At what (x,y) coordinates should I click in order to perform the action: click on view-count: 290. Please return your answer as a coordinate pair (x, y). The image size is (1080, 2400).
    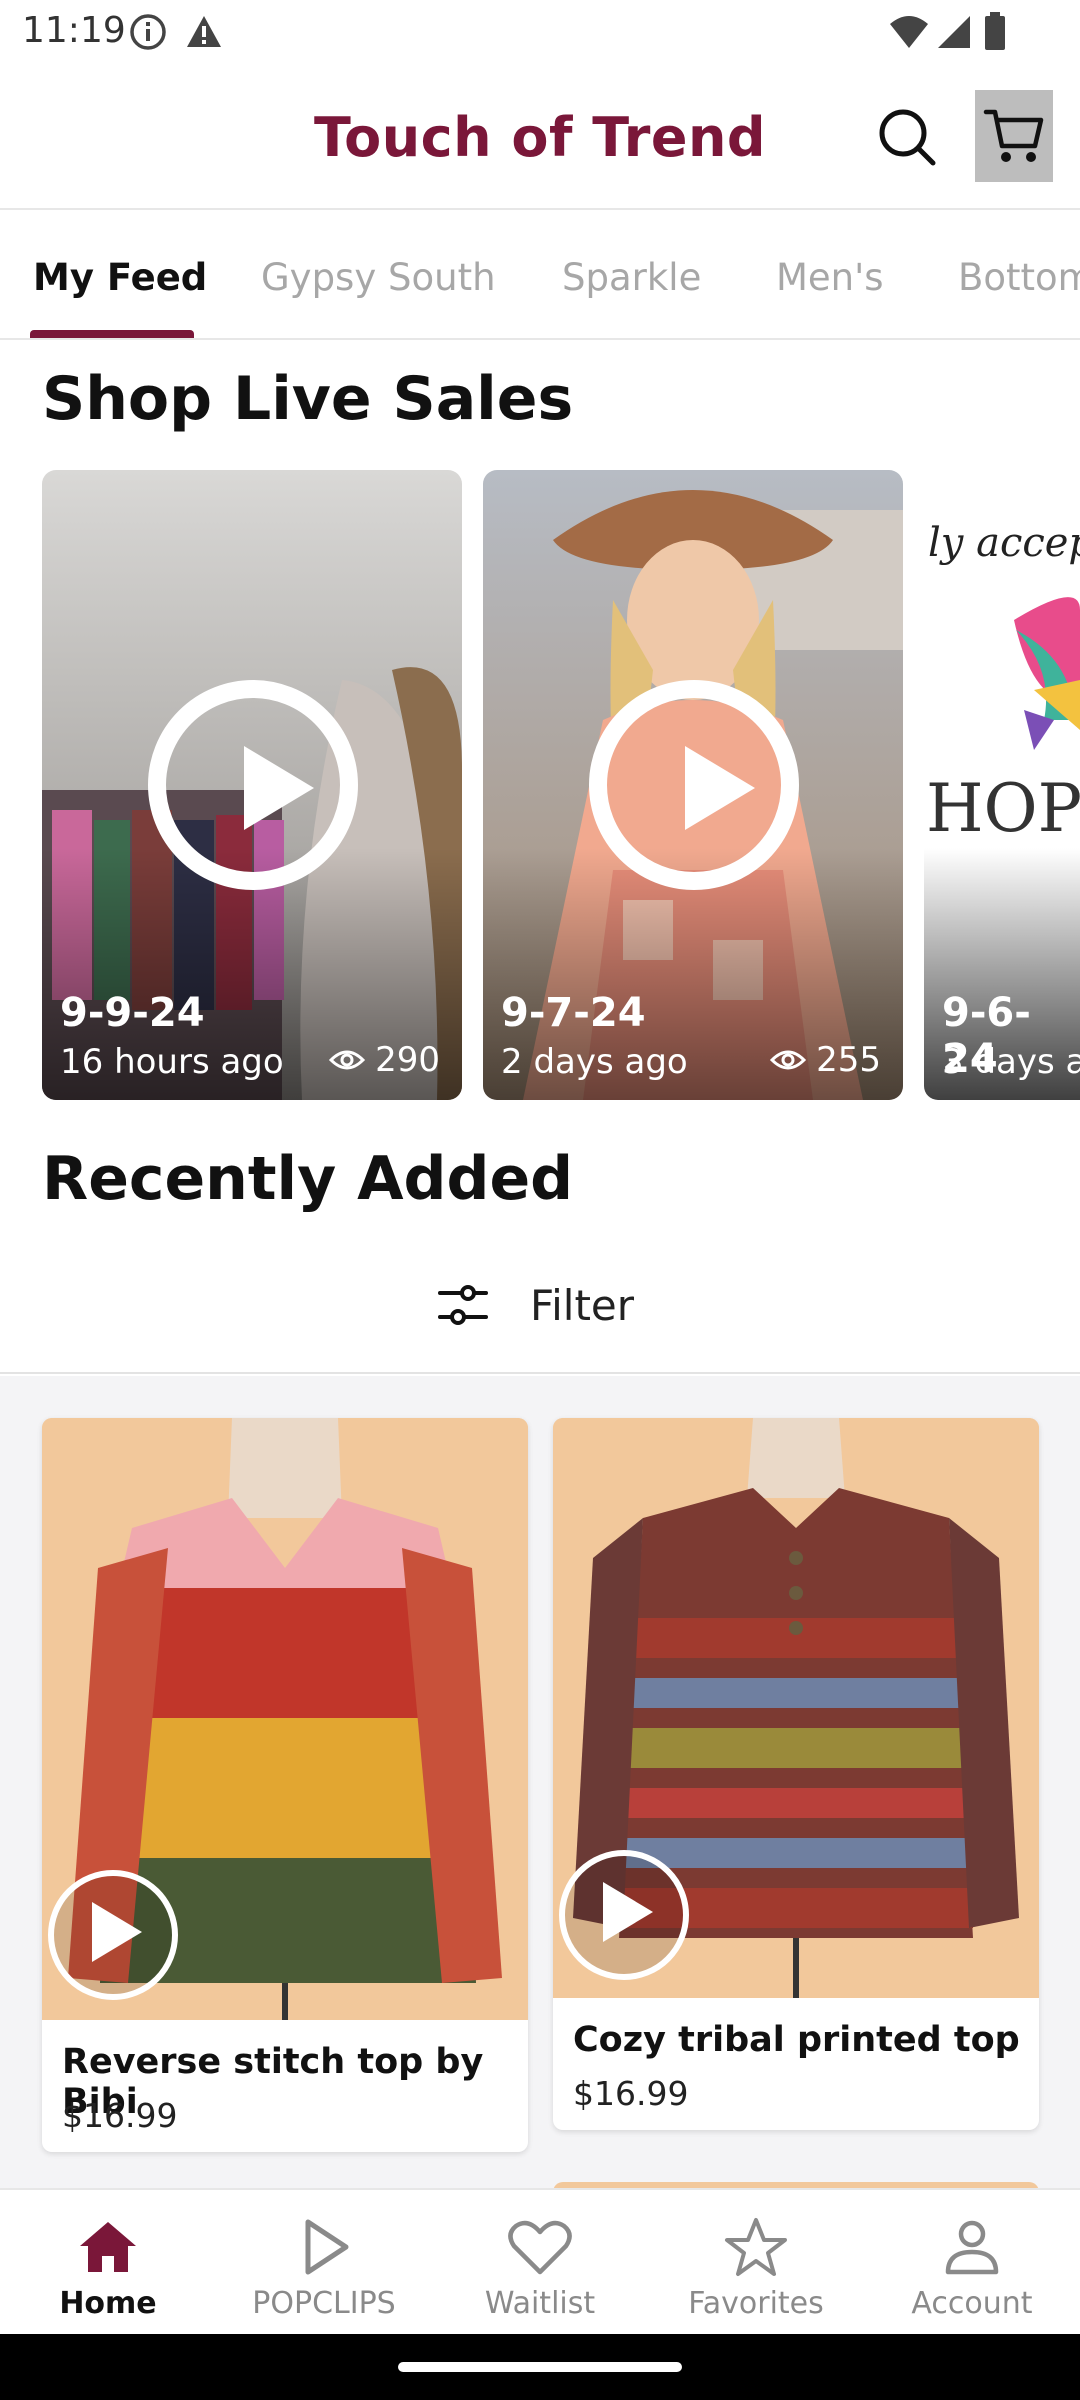
    Looking at the image, I should click on (384, 1060).